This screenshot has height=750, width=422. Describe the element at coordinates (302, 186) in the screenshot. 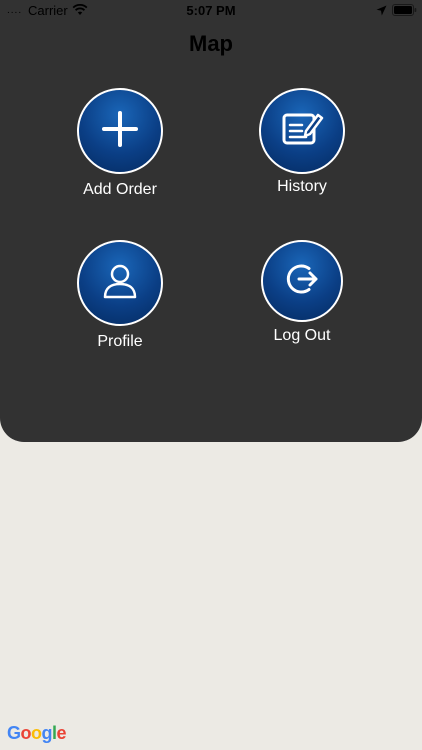

I see `history-label: History` at that location.